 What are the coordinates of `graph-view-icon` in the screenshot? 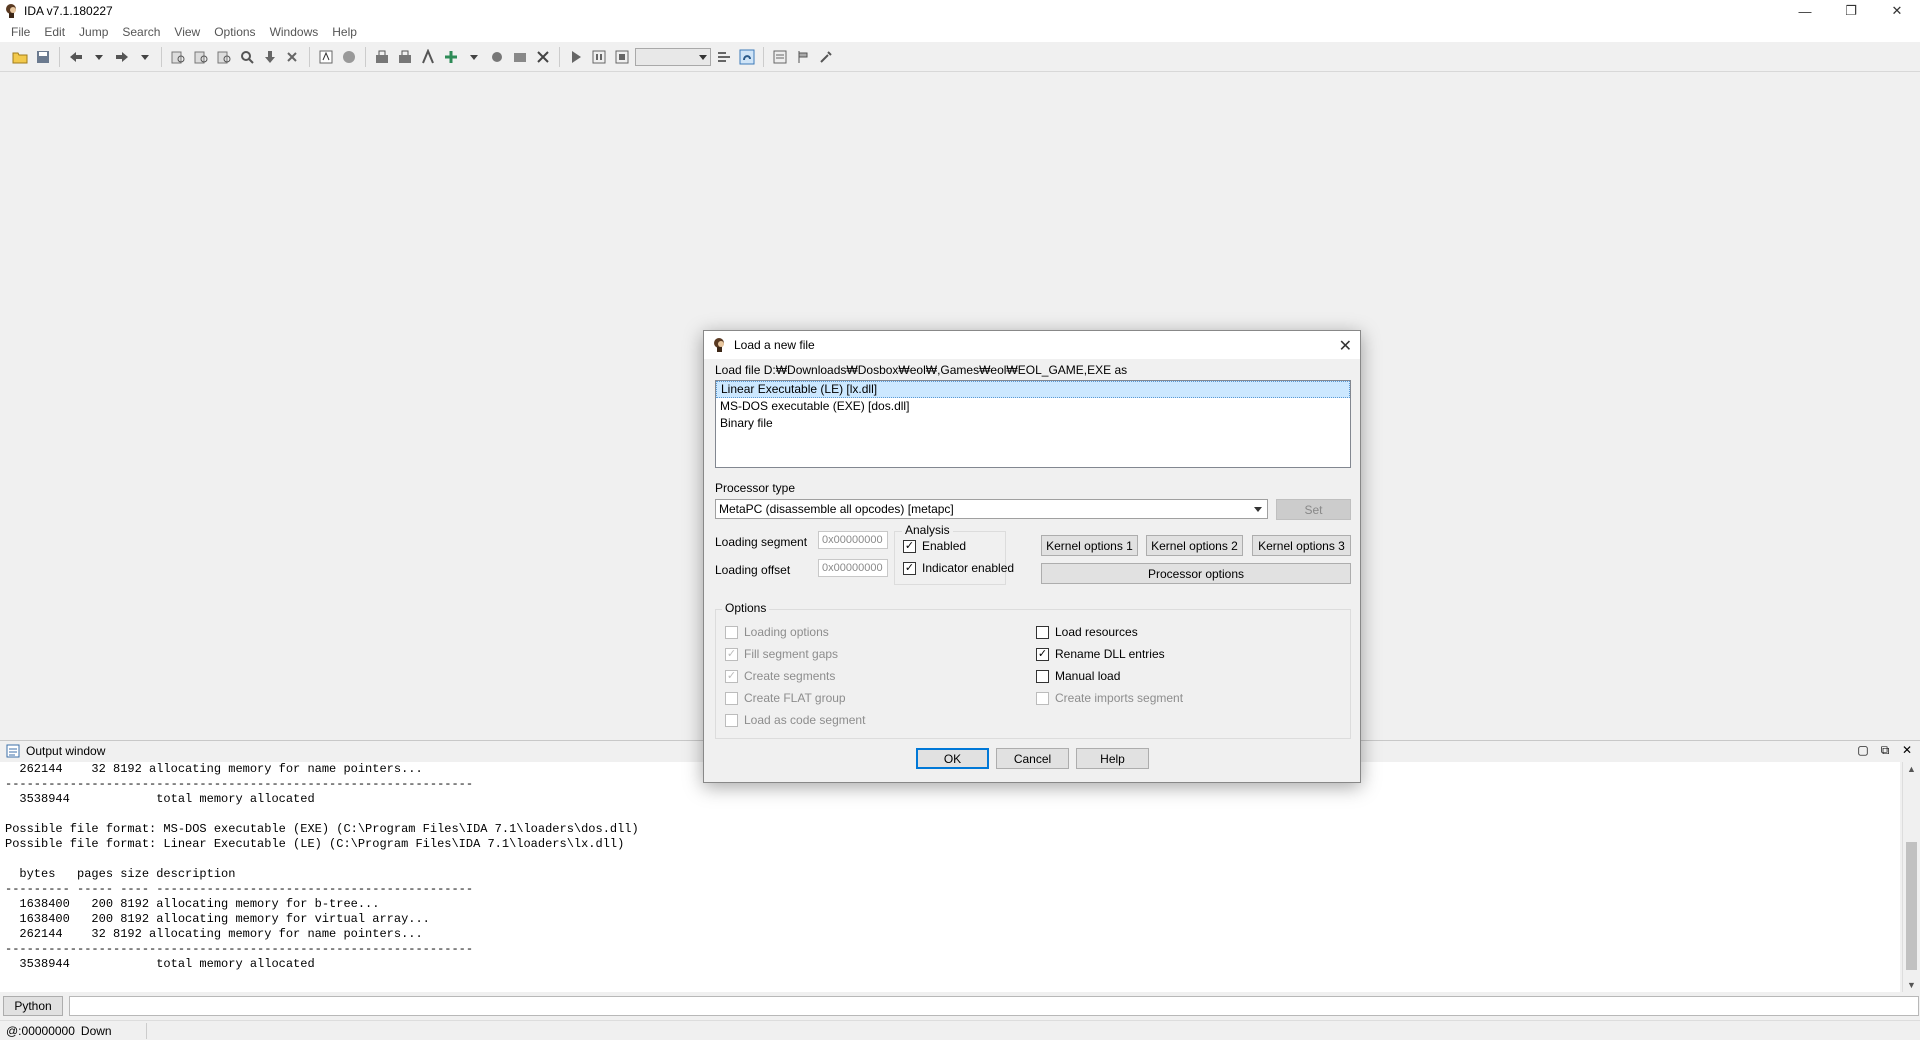 It's located at (349, 57).